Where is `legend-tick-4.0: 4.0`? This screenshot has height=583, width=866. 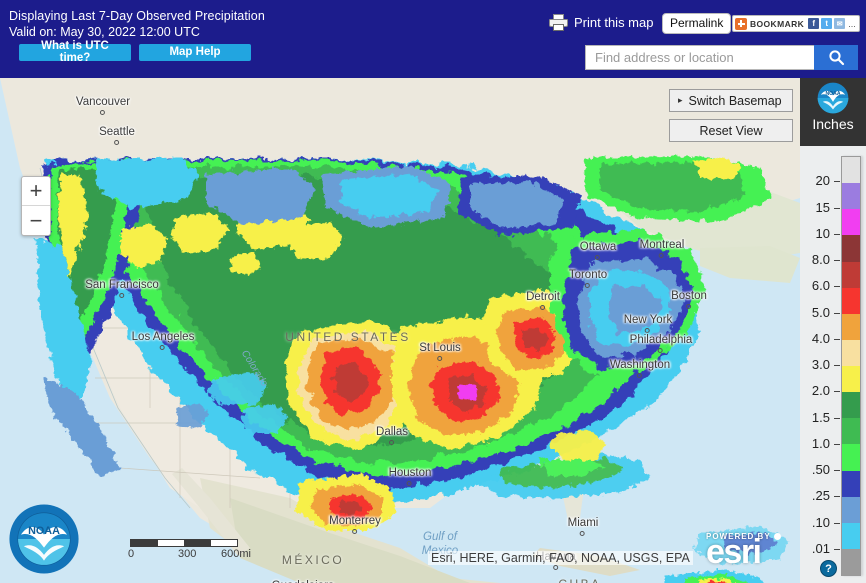
legend-tick-4.0: 4.0 is located at coordinates (826, 338).